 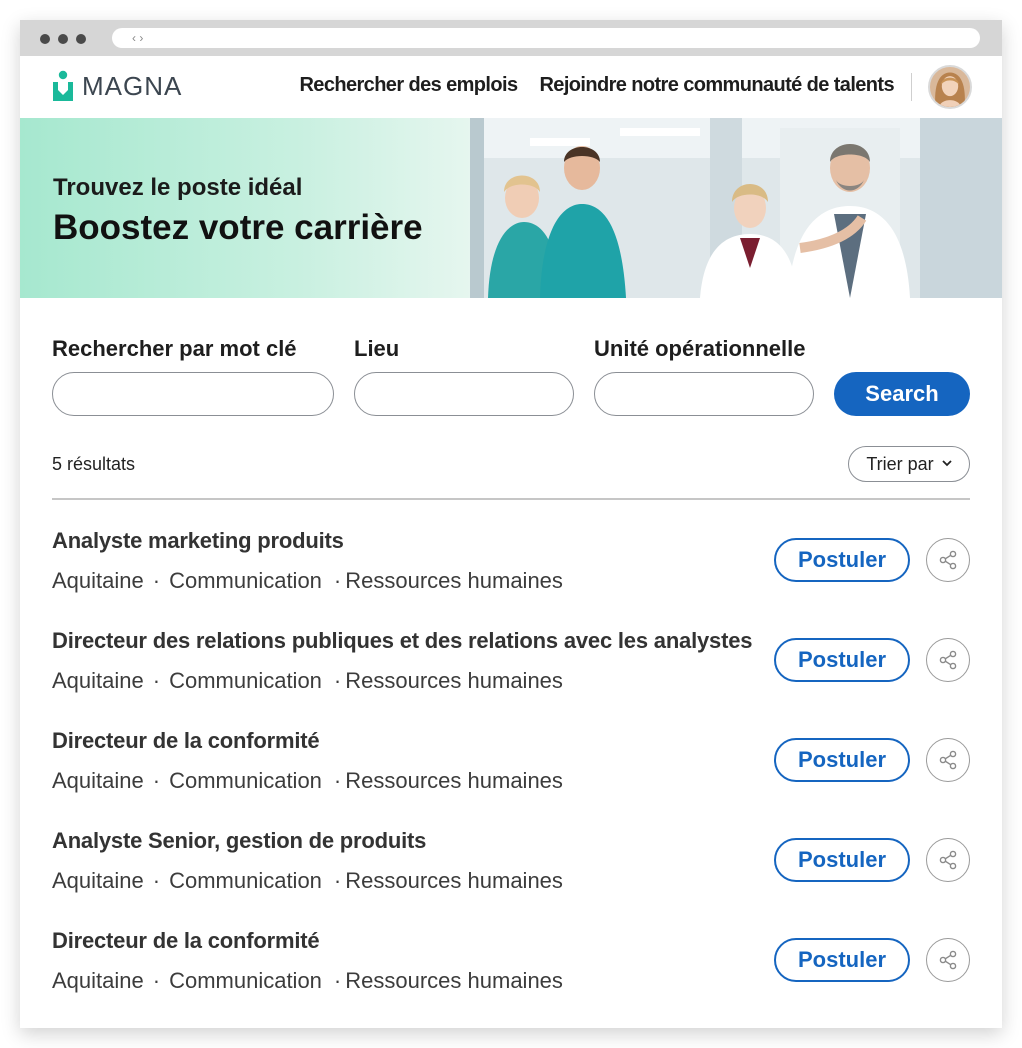 What do you see at coordinates (63, 85) in the screenshot?
I see `magna-logo-icon` at bounding box center [63, 85].